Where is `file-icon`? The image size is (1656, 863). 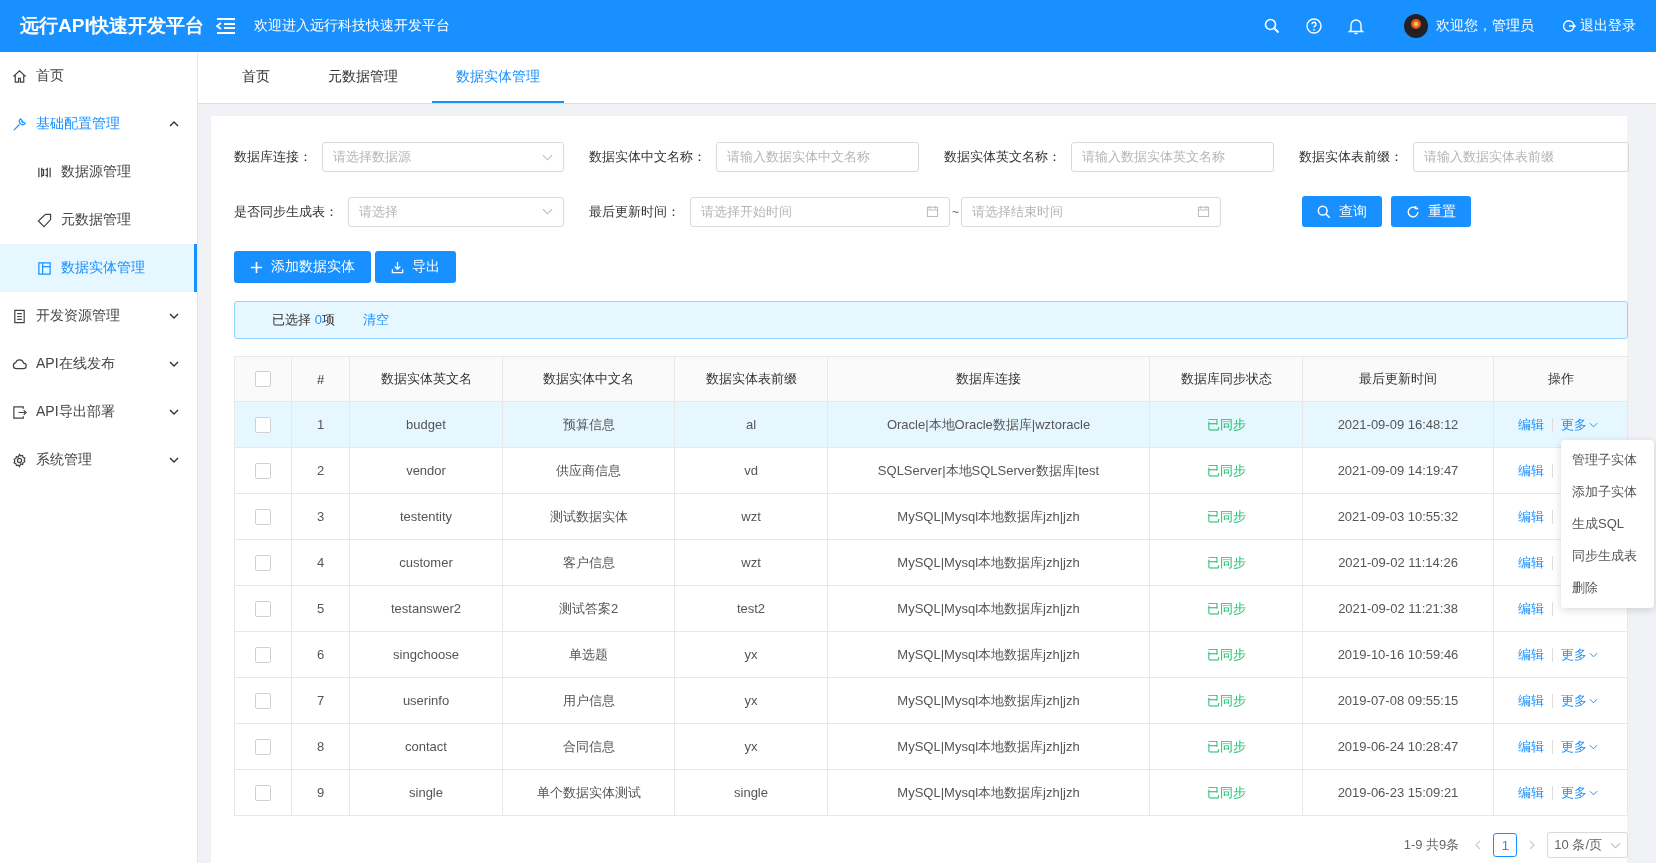 file-icon is located at coordinates (19, 316).